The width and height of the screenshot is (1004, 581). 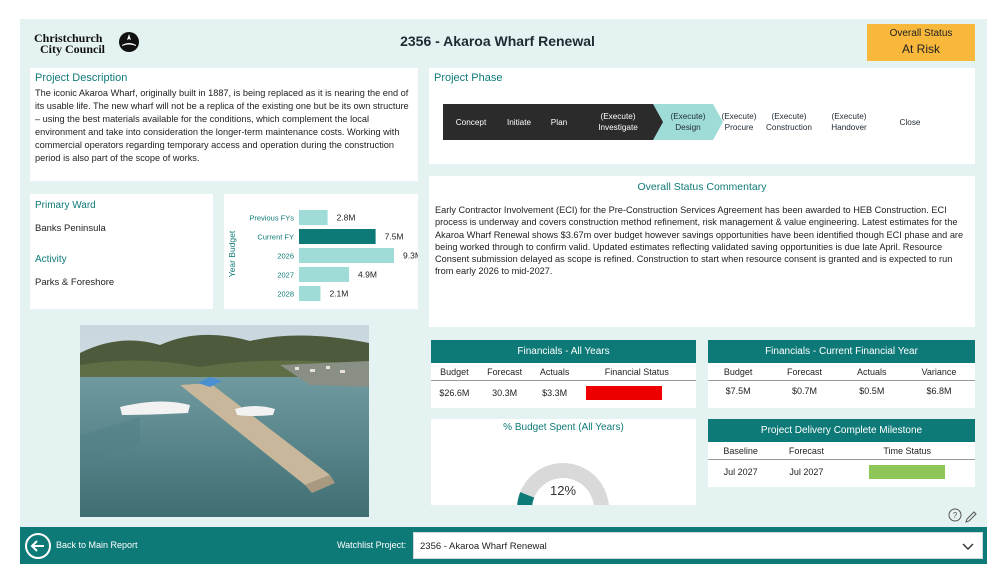 What do you see at coordinates (338, 294) in the screenshot?
I see `data-label: 2.1M` at bounding box center [338, 294].